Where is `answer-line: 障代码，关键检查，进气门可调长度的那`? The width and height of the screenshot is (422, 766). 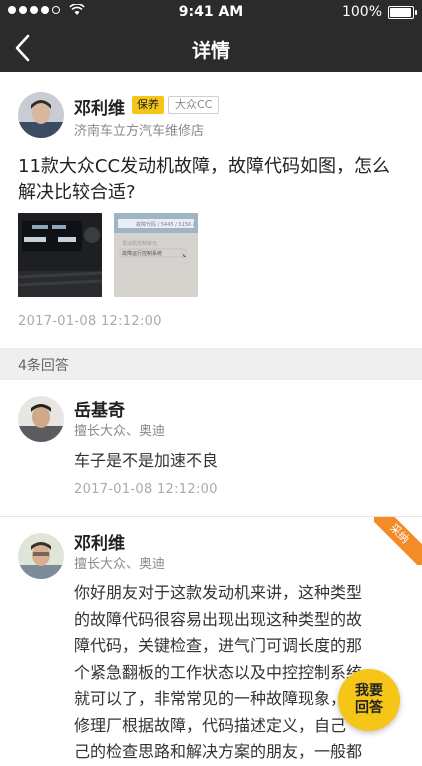
answer-line: 障代码，关键检查，进气门可调长度的那 is located at coordinates (218, 645).